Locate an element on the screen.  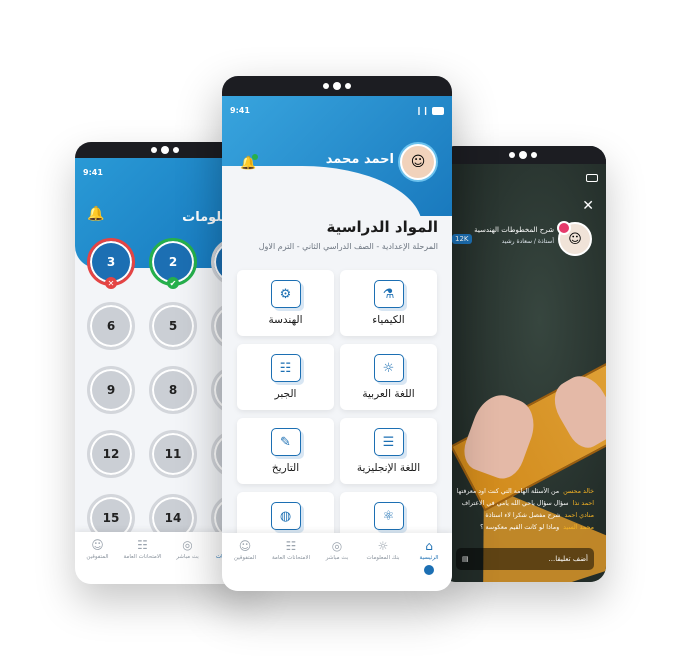
teacher-avatar: ☺ is located at coordinates (574, 238).